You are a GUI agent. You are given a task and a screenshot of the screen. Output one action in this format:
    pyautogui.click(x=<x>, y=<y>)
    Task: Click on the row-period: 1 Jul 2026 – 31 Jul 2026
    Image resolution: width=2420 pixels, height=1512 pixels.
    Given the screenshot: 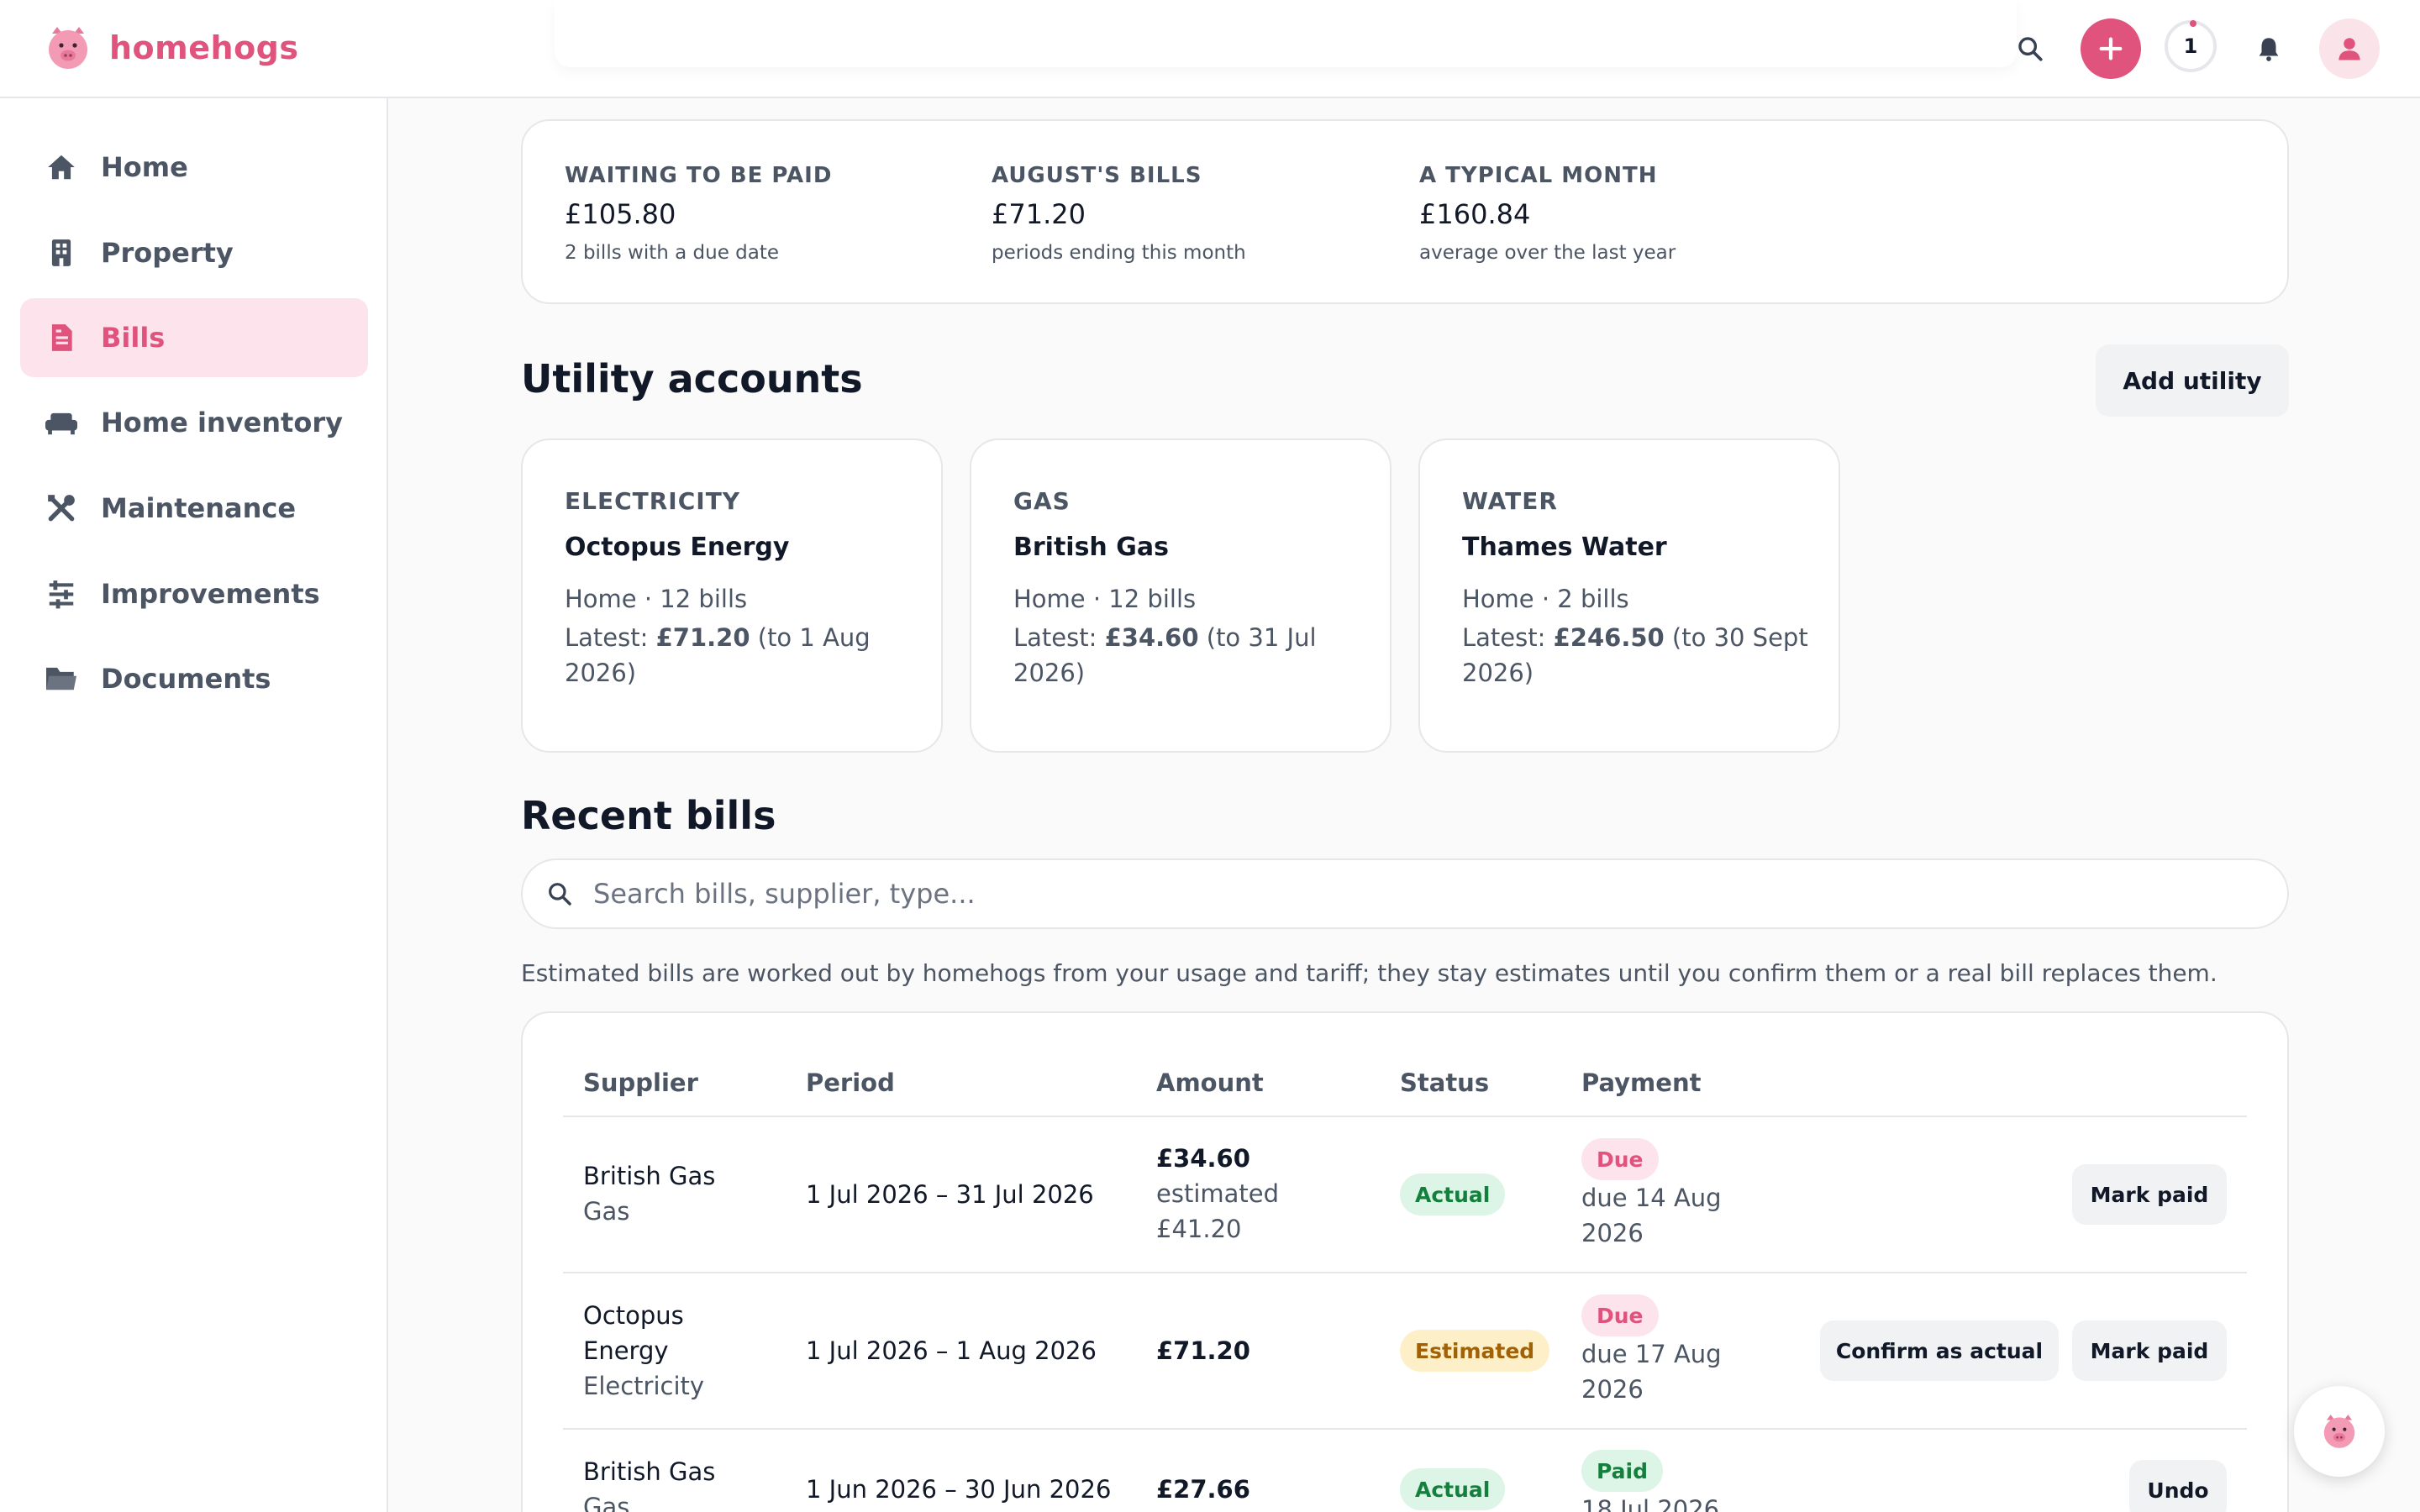 What is the action you would take?
    pyautogui.click(x=950, y=1194)
    